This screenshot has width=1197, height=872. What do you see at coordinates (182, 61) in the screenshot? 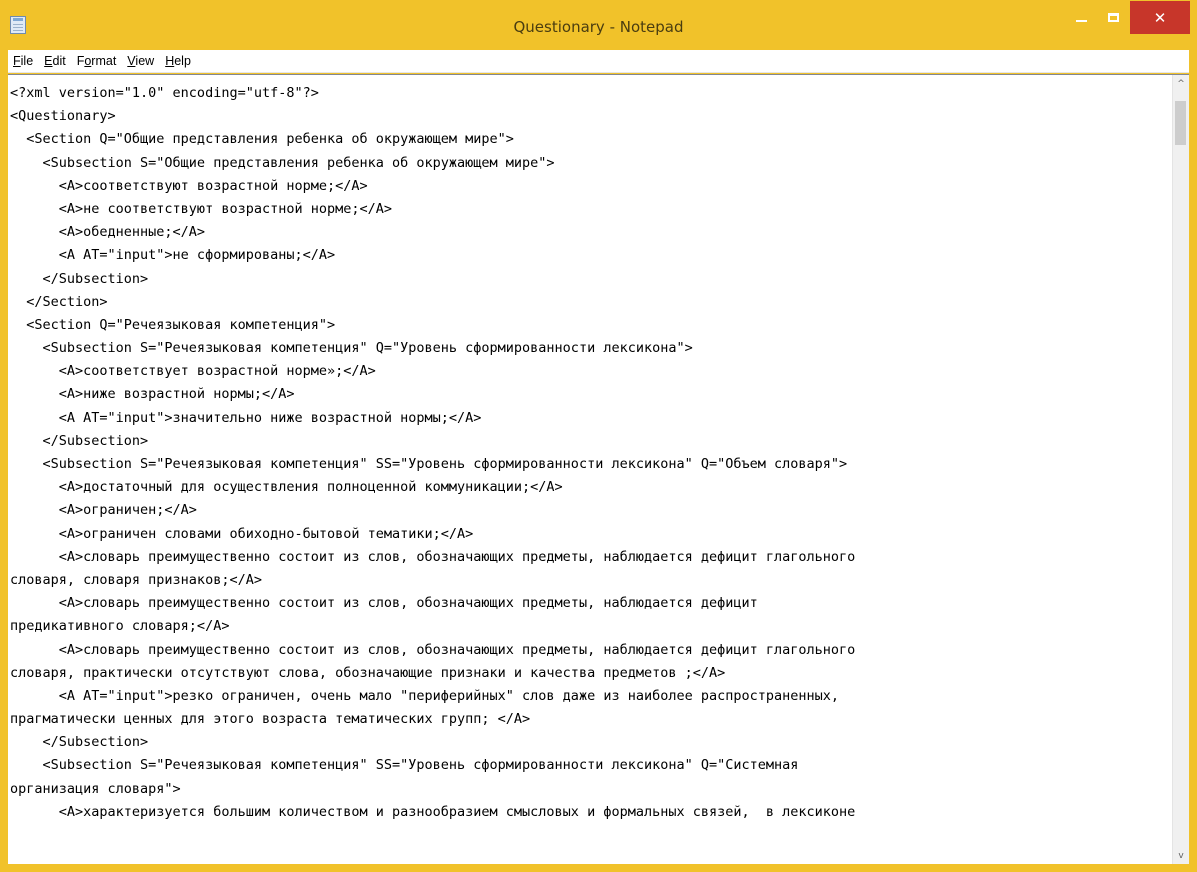
I see `menu-help-label: elp` at bounding box center [182, 61].